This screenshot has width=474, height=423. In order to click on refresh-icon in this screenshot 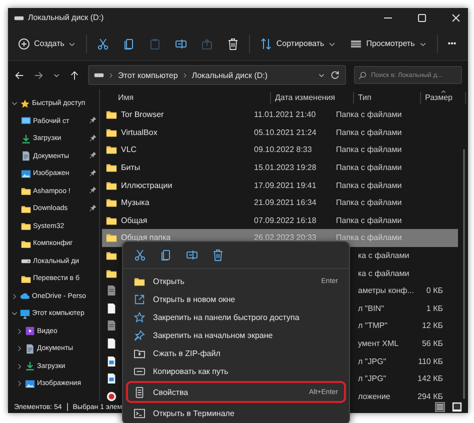, I will do `click(335, 75)`.